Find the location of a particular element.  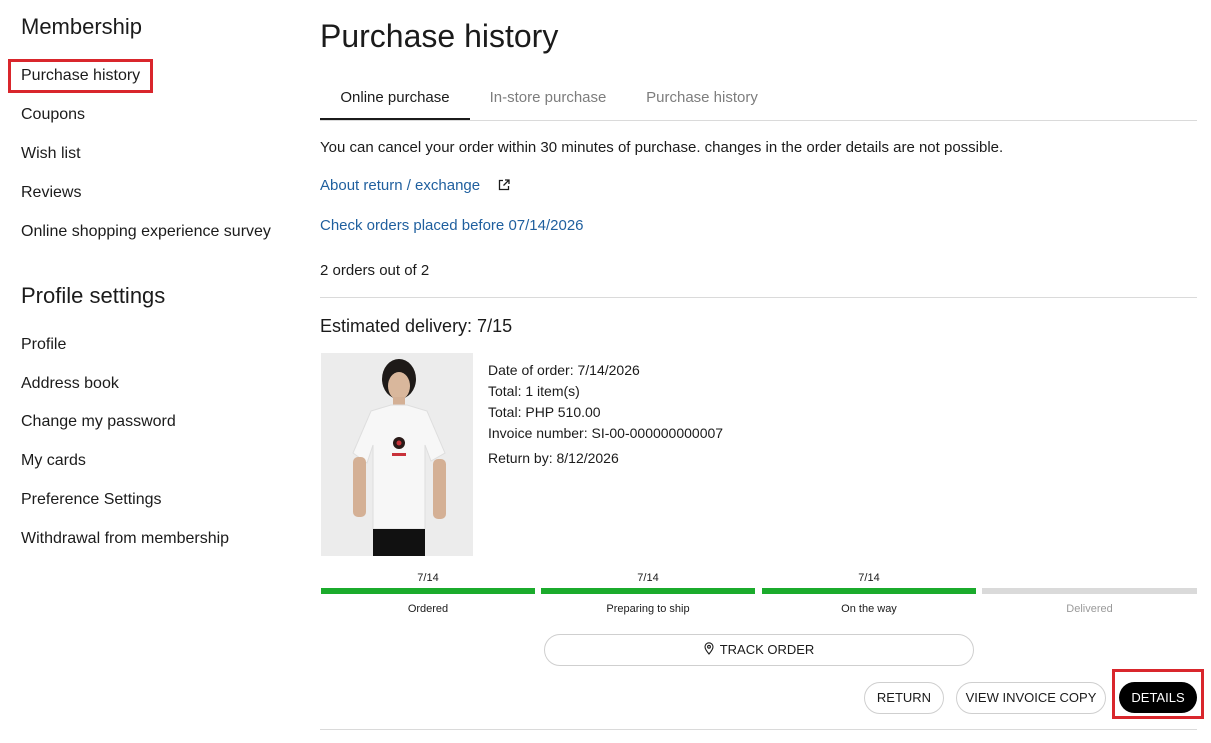

track-order-button: TRACK ORDER is located at coordinates (759, 650).